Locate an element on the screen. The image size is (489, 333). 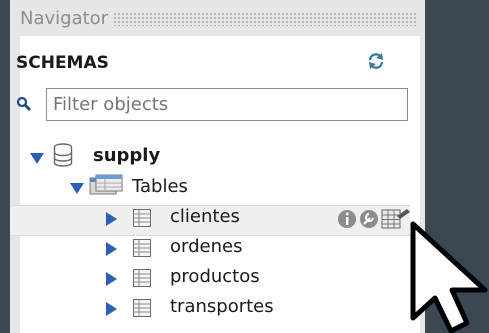
tables-folder-label: Tables is located at coordinates (160, 186).